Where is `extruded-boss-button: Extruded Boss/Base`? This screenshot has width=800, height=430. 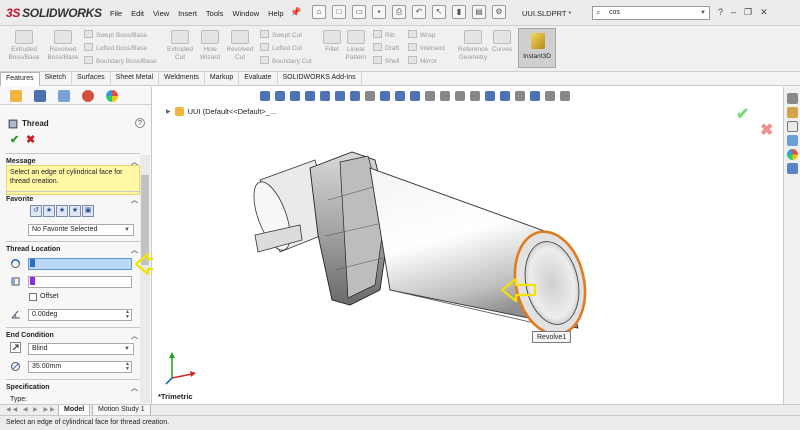 extruded-boss-button: Extruded Boss/Base is located at coordinates (24, 45).